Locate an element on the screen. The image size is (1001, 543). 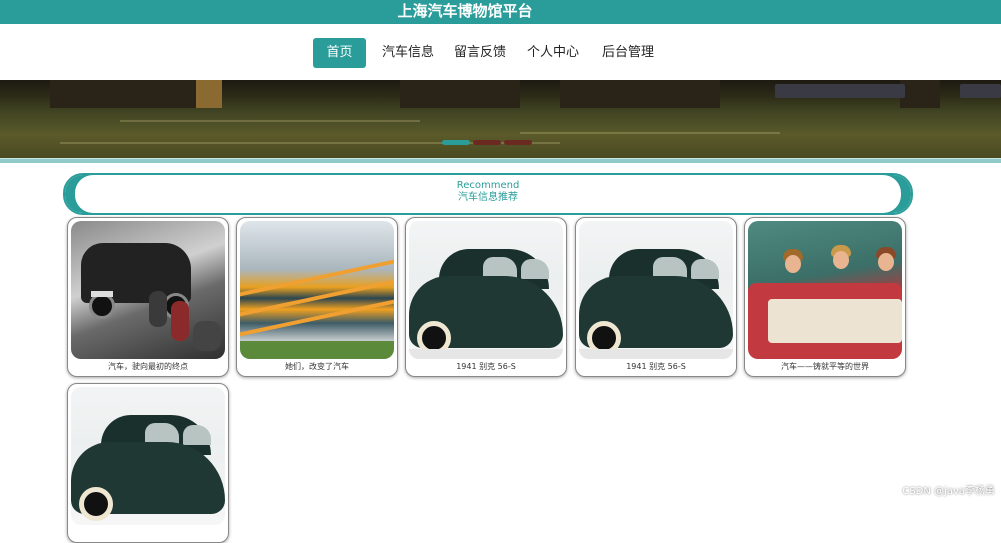
main-nav: 首页 汽车信息 留言反馈 个人中心 后台管理 is located at coordinates (500, 52).